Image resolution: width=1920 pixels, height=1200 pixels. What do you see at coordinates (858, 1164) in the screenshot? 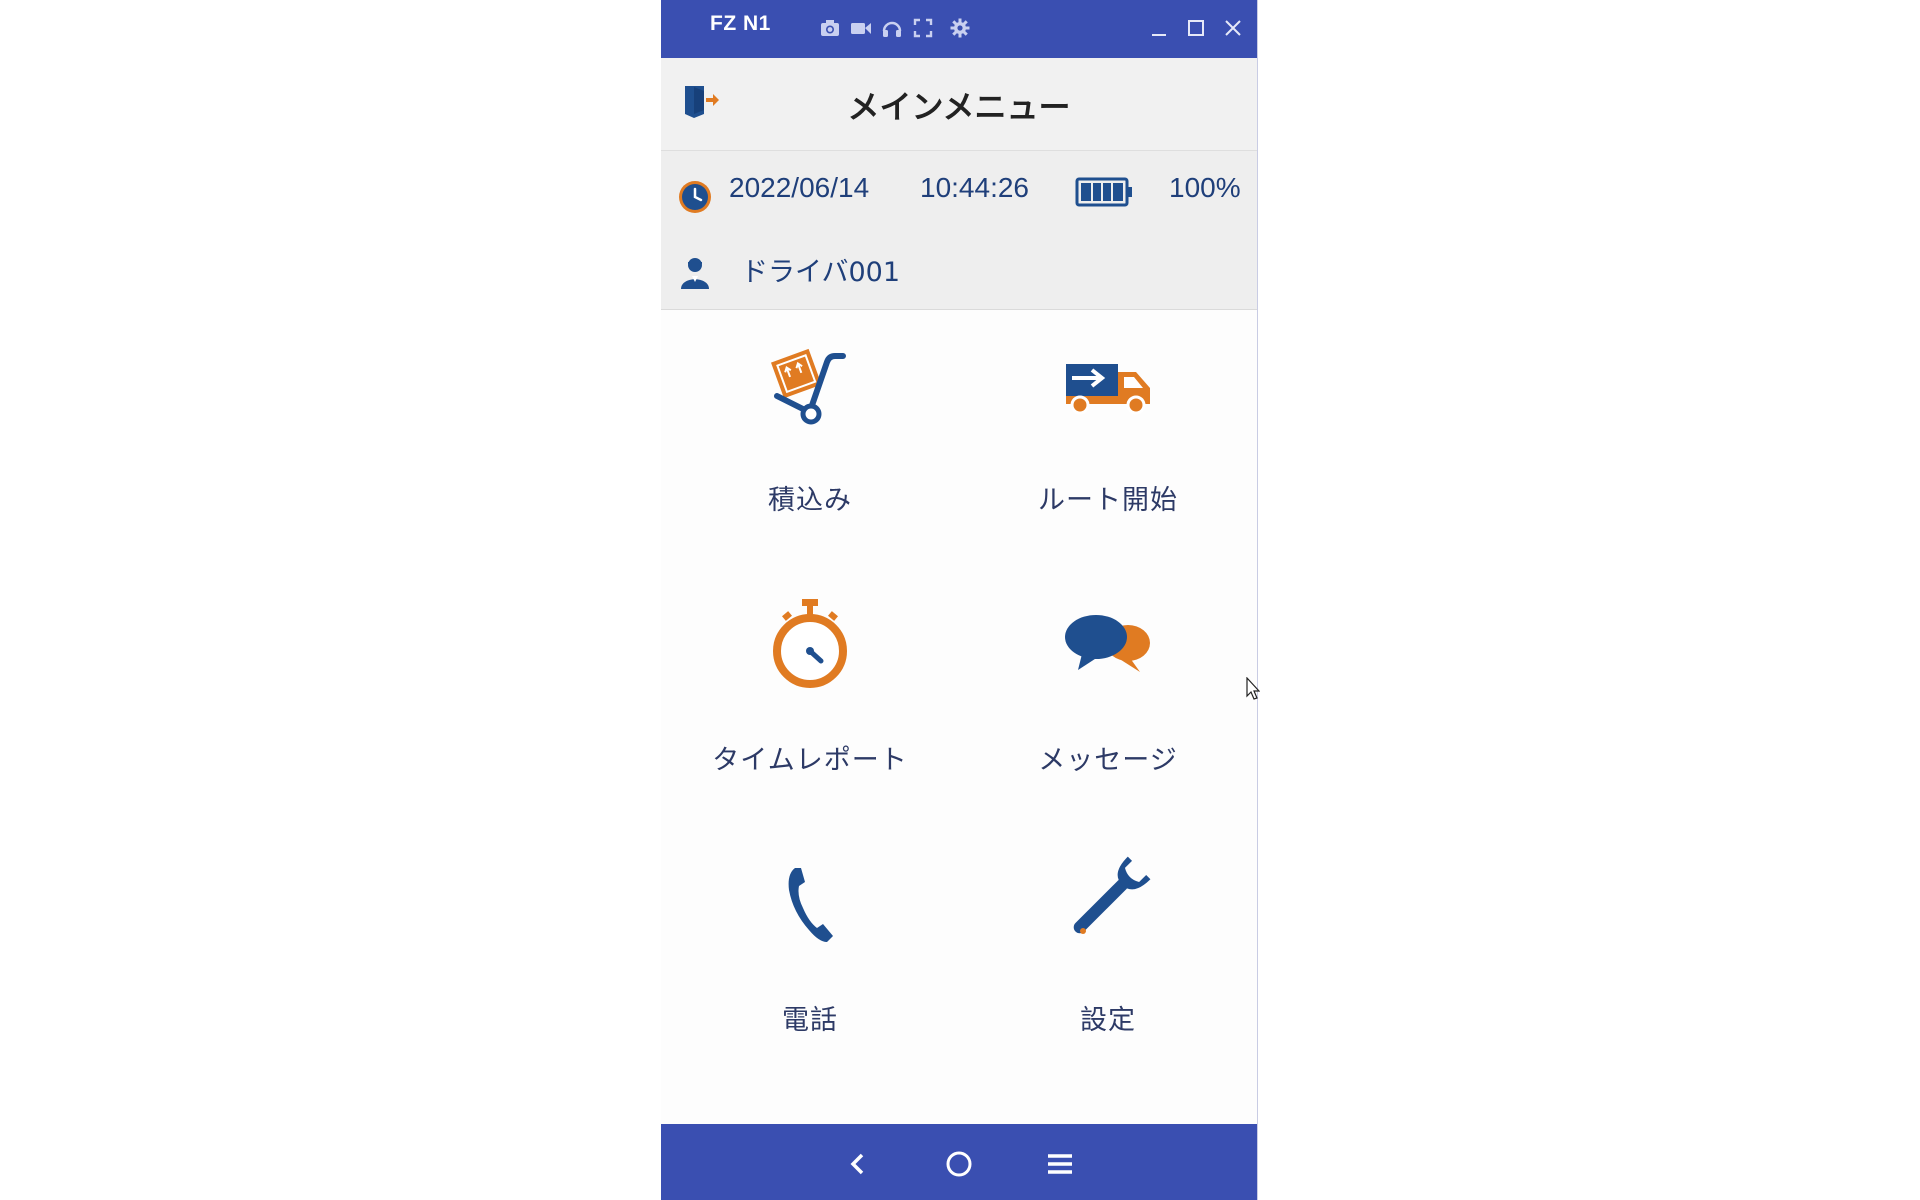
I see `back-icon` at bounding box center [858, 1164].